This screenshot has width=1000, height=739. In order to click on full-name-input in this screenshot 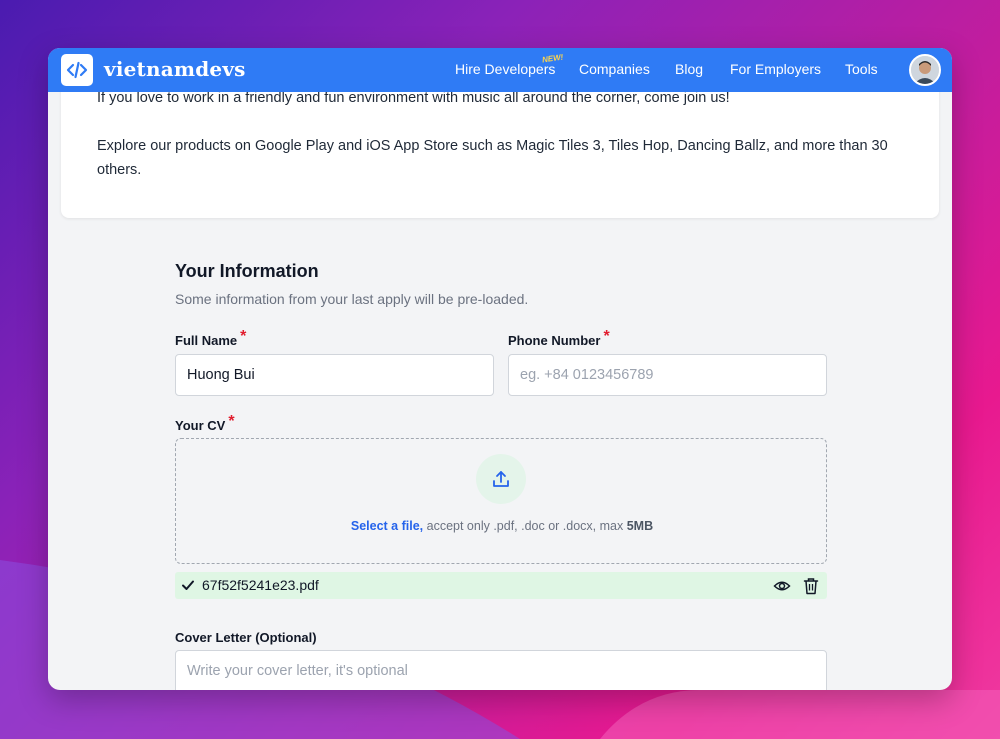, I will do `click(334, 375)`.